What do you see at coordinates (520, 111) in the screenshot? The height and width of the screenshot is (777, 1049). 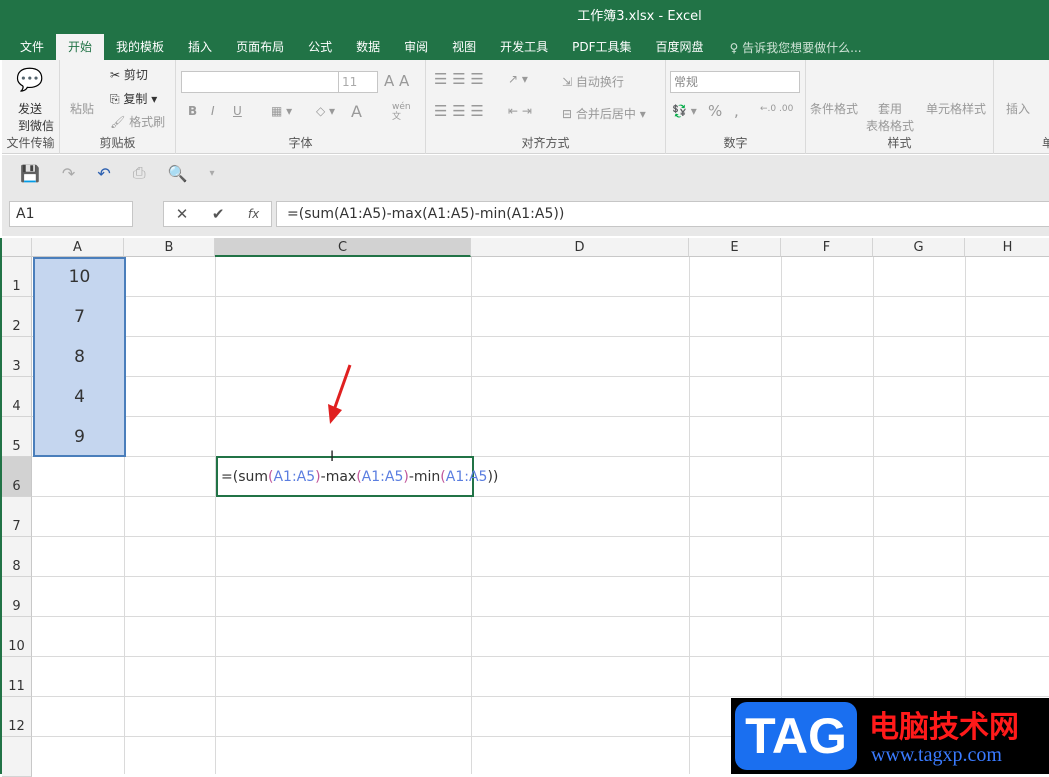 I see `indent-icons: ⇤ ⇥` at bounding box center [520, 111].